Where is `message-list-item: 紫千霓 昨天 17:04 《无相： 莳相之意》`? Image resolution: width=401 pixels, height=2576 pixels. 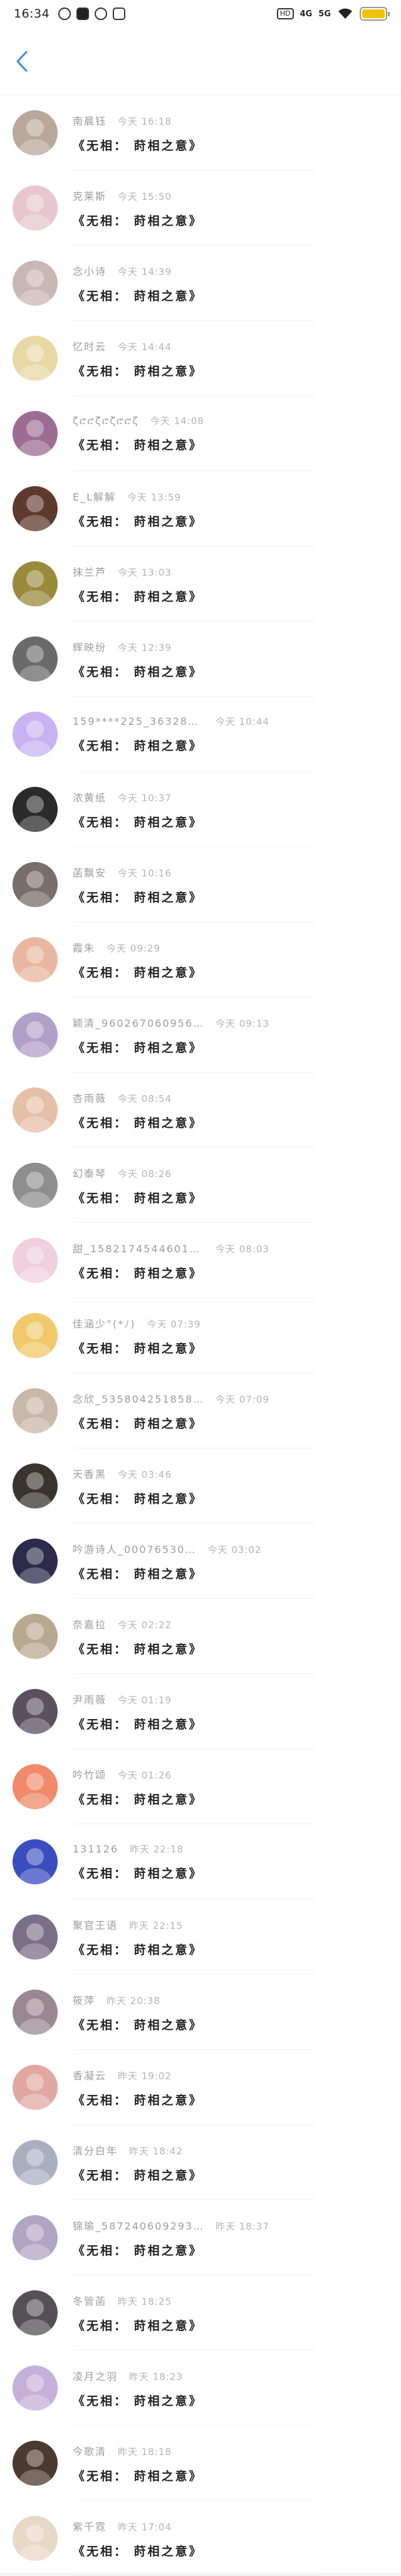
message-list-item: 紫千霓 昨天 17:04 《无相： 莳相之意》 is located at coordinates (200, 2538).